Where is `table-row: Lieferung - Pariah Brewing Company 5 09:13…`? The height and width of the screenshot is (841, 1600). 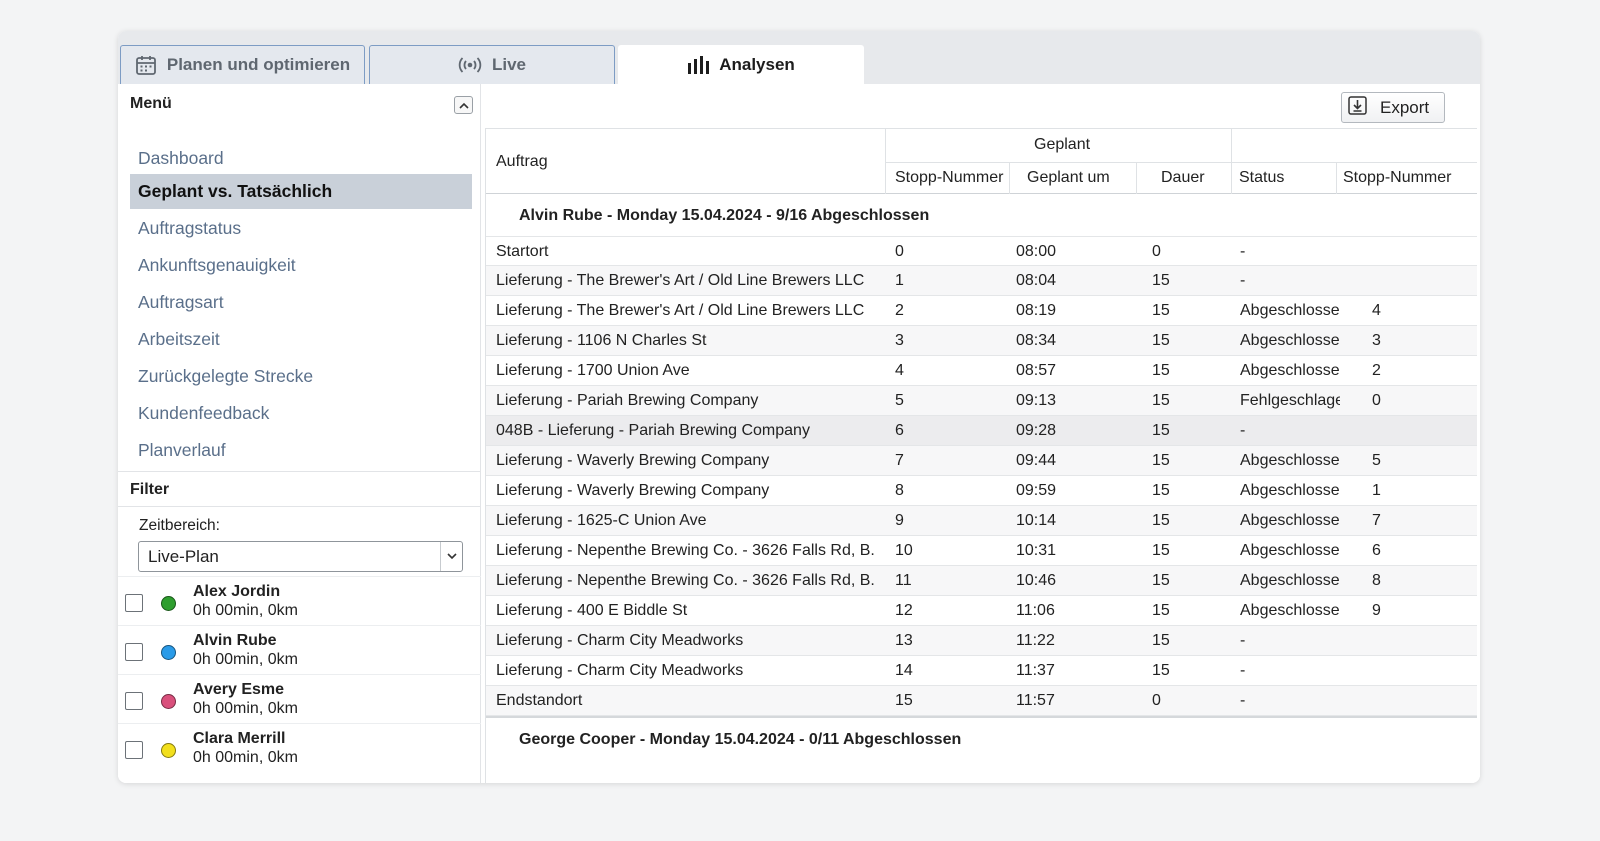
table-row: Lieferung - Pariah Brewing Company 5 09:13… is located at coordinates (981, 401).